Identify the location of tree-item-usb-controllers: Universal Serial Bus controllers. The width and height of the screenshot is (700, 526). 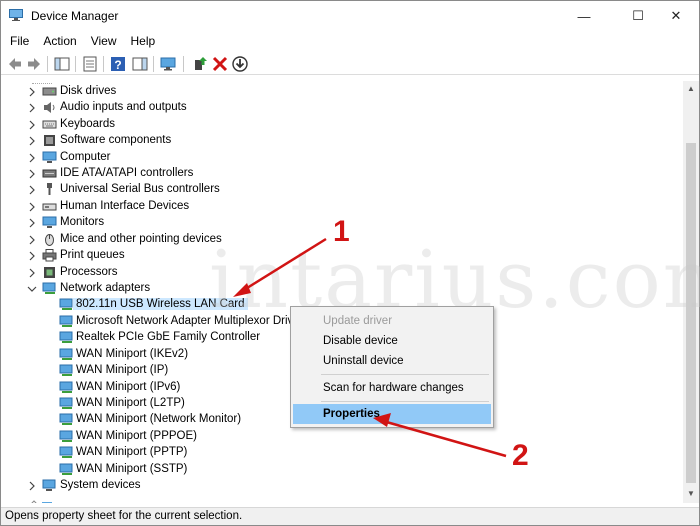
(342, 190).